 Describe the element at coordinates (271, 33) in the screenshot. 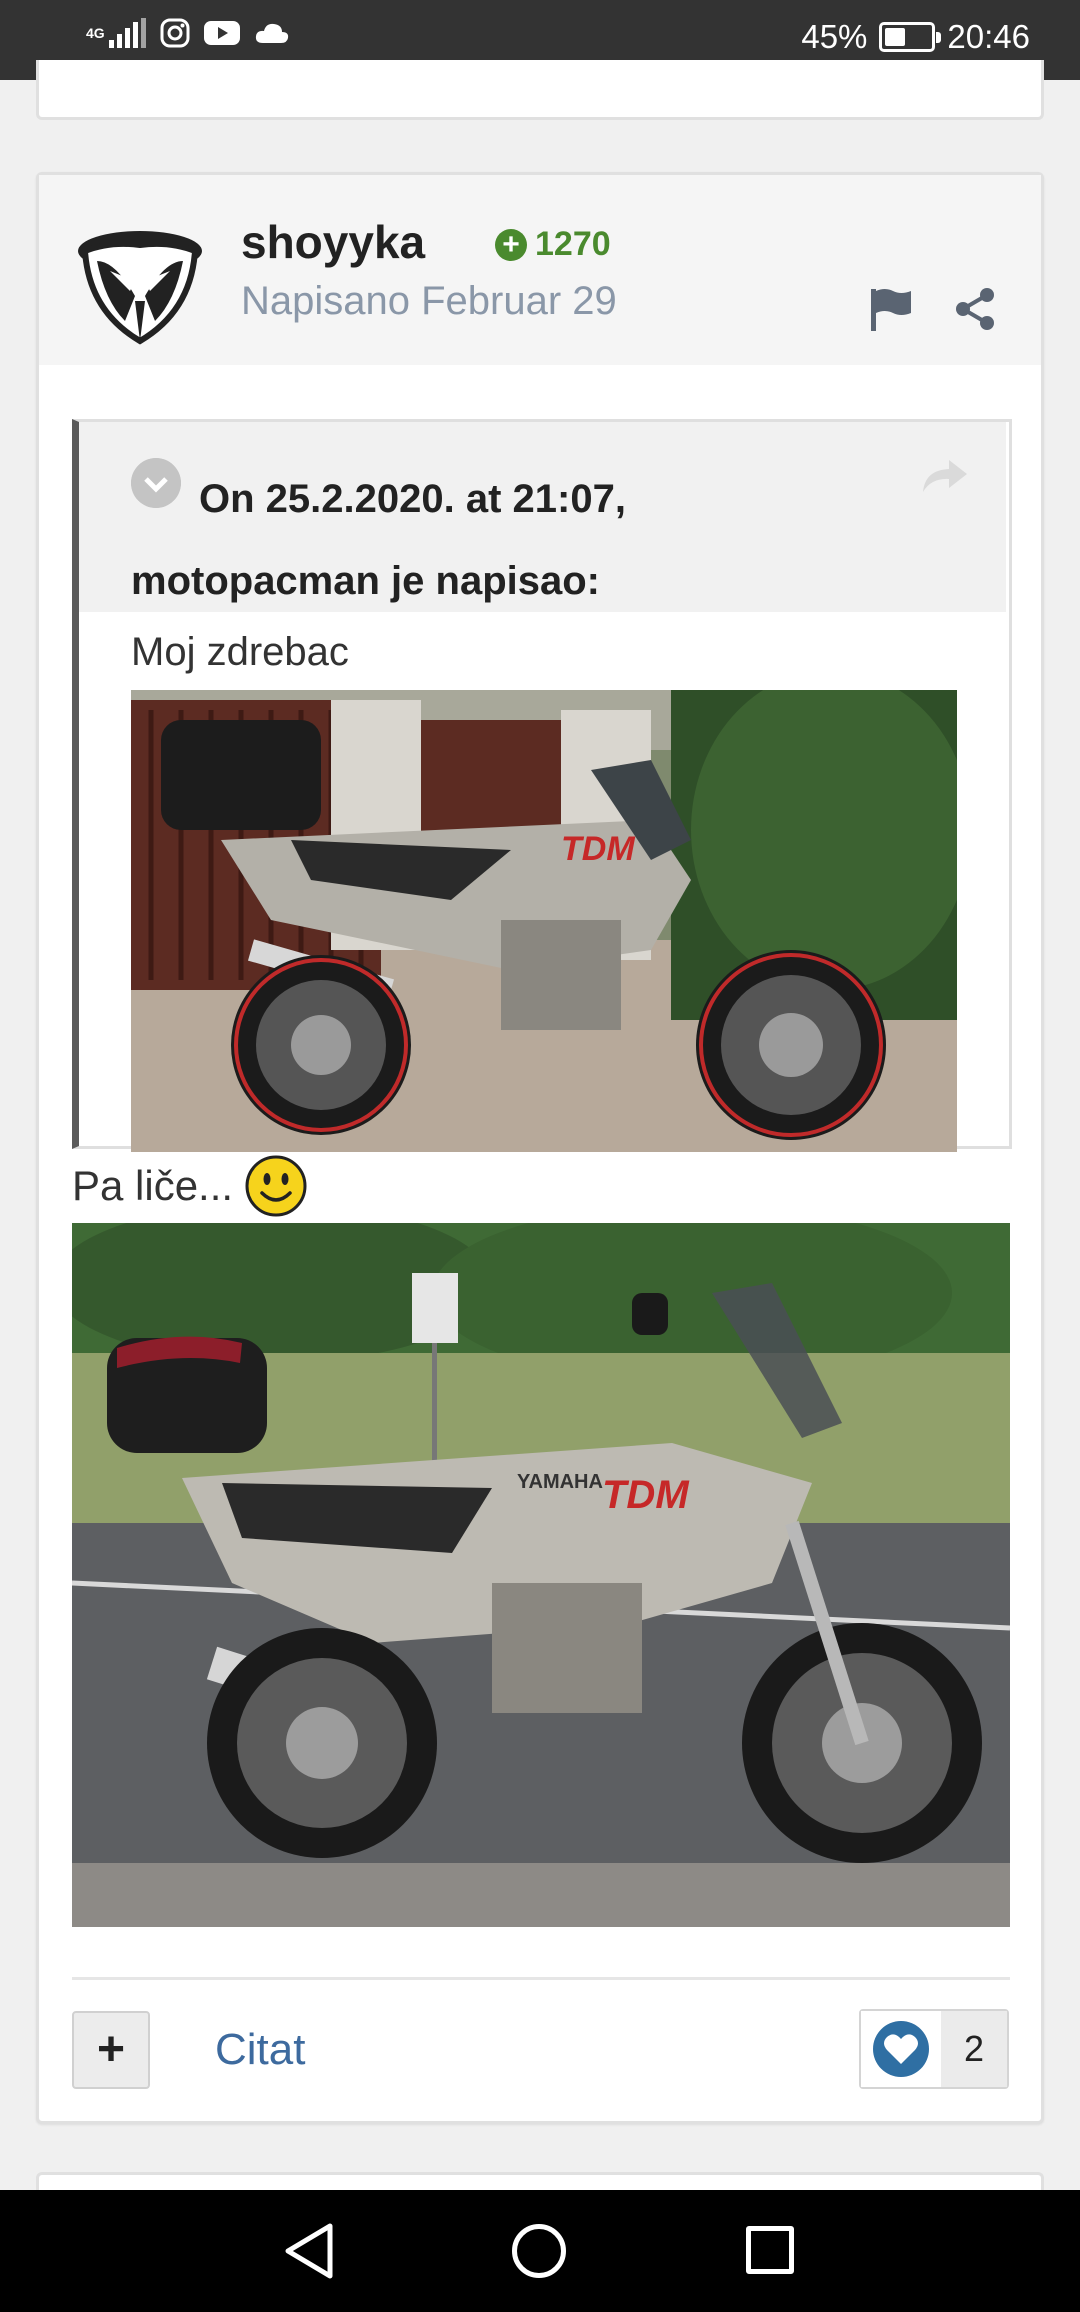

I see `cloud-icon` at that location.